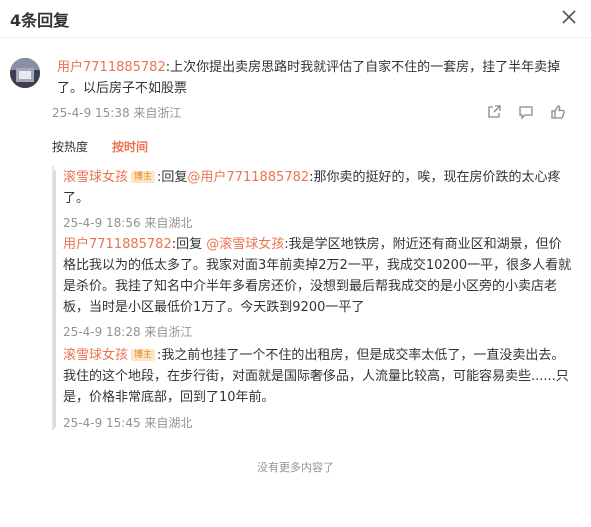 The height and width of the screenshot is (527, 591). I want to click on like-icon, so click(558, 112).